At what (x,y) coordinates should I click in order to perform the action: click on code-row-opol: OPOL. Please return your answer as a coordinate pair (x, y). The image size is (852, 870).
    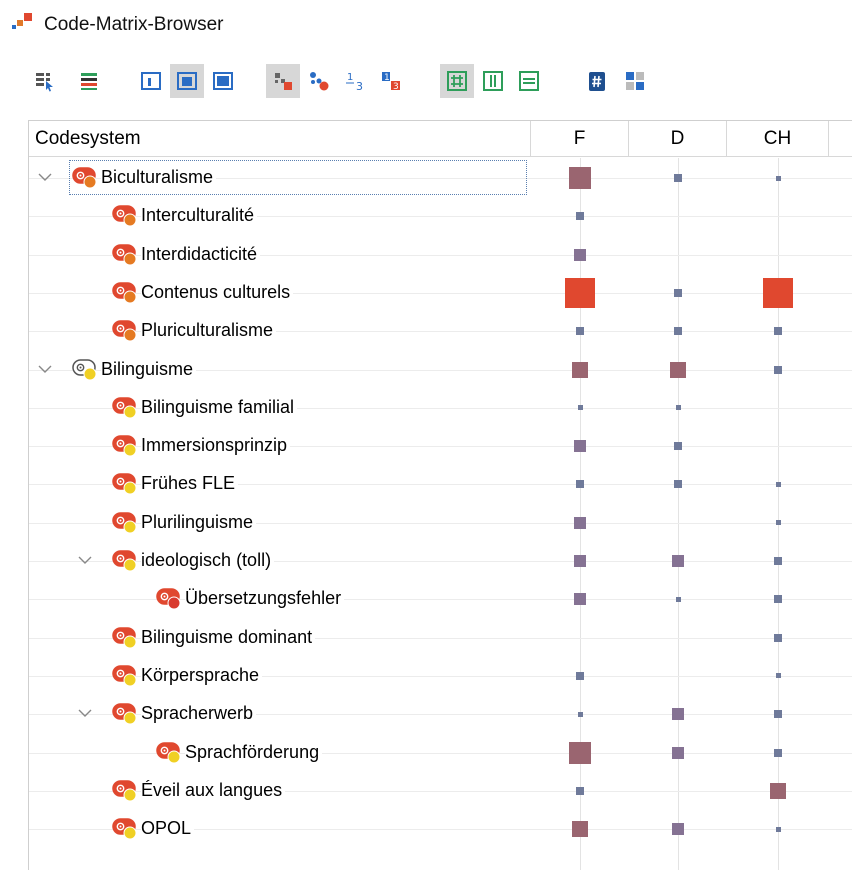
    Looking at the image, I should click on (440, 829).